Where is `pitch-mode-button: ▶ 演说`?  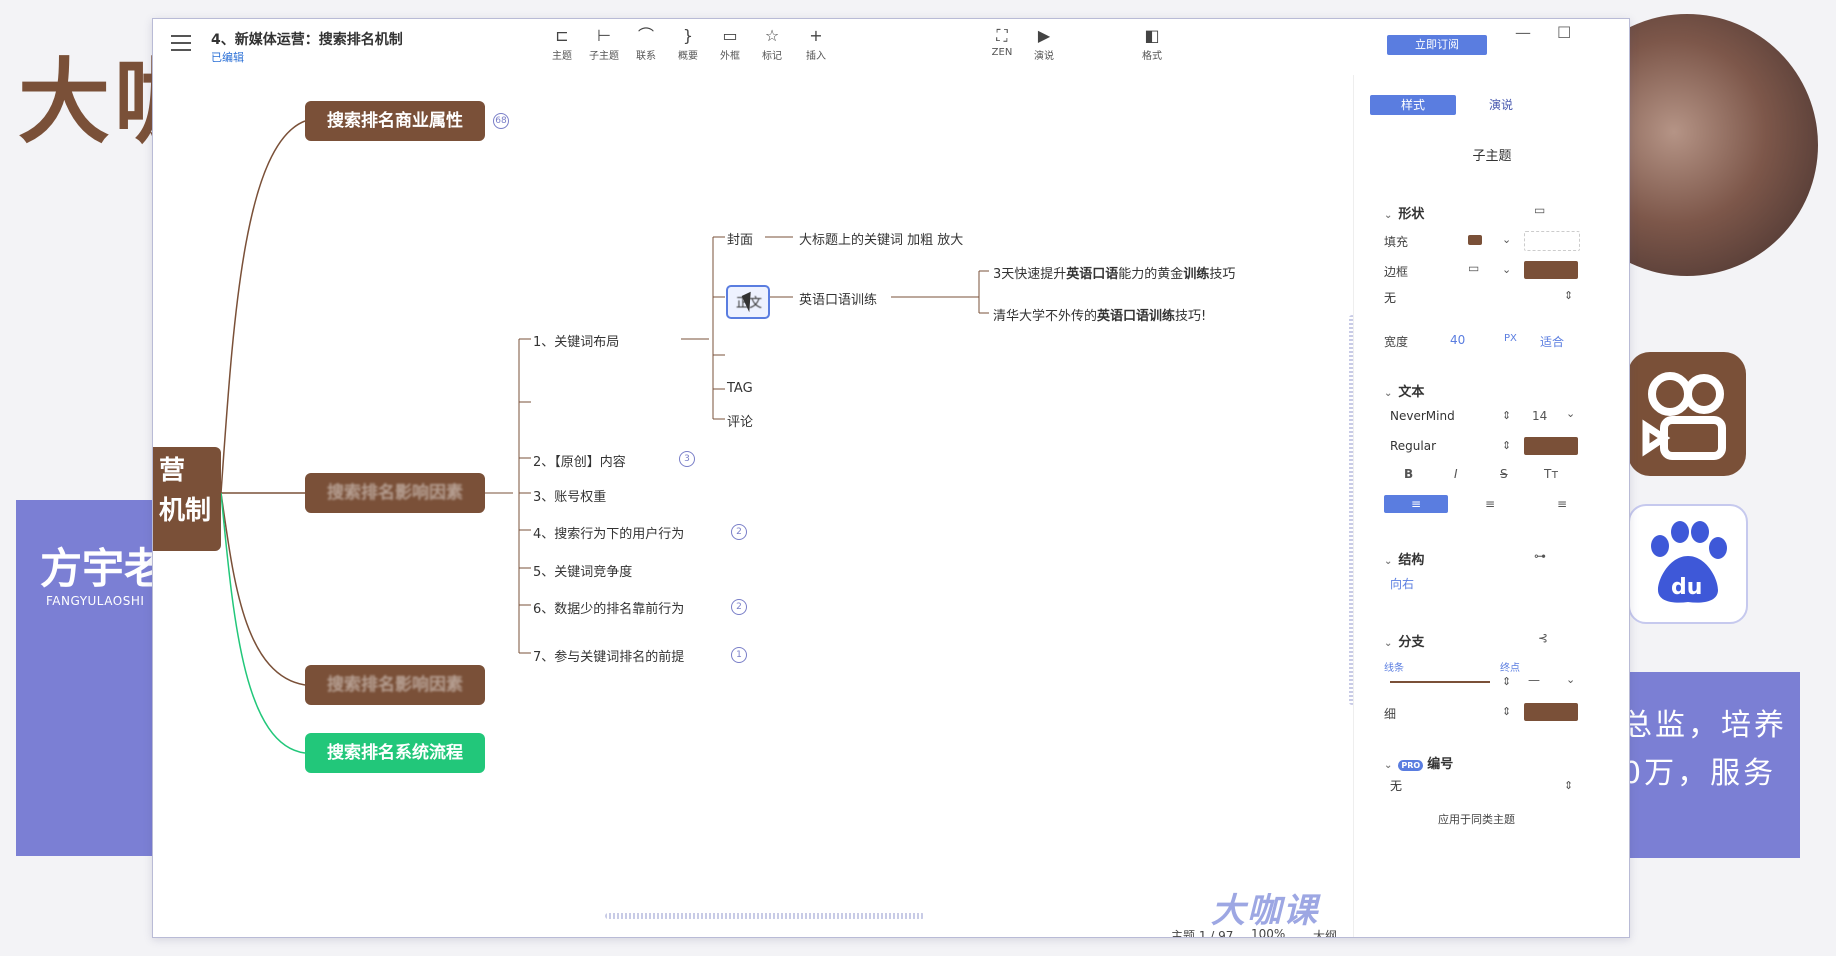 pitch-mode-button: ▶ 演说 is located at coordinates (1044, 43).